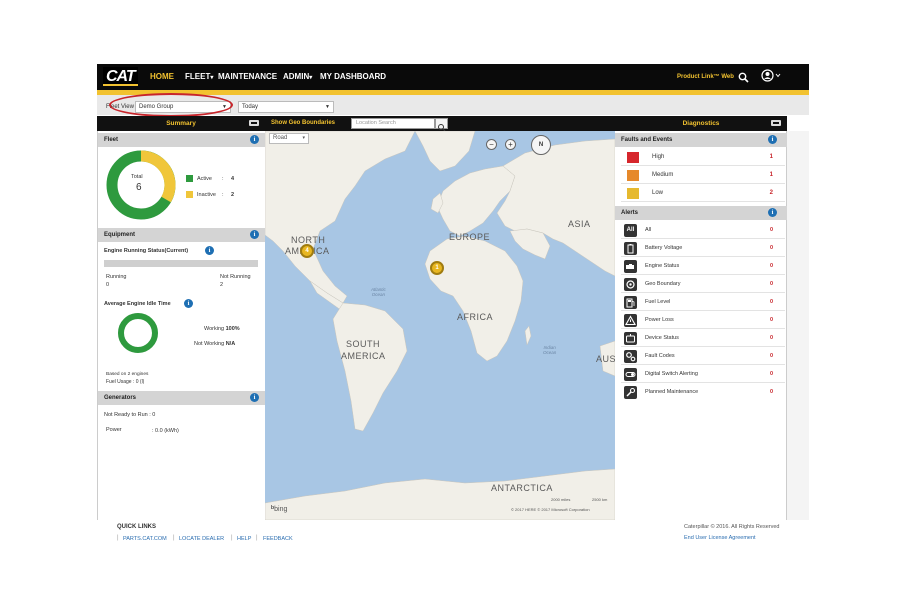 This screenshot has height=613, width=900. I want to click on compass-button: N, so click(541, 145).